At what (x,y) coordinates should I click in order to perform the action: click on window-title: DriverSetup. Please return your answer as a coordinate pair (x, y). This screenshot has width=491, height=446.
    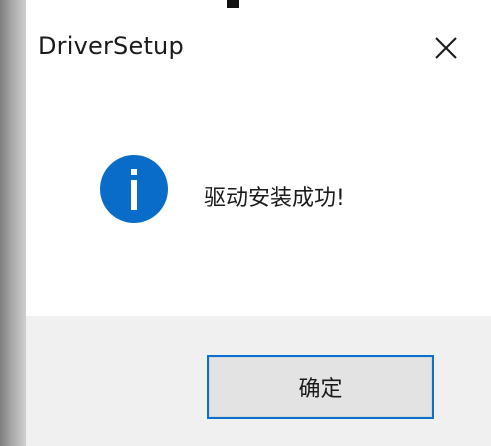
    Looking at the image, I should click on (111, 46).